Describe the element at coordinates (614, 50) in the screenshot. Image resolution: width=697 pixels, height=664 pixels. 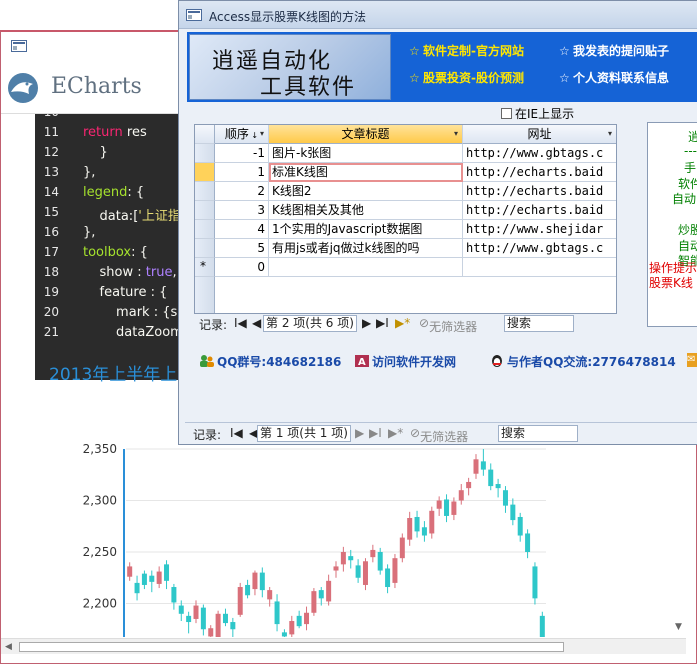
I see `link-my-posts: ☆ 我发表的提问贴子` at that location.